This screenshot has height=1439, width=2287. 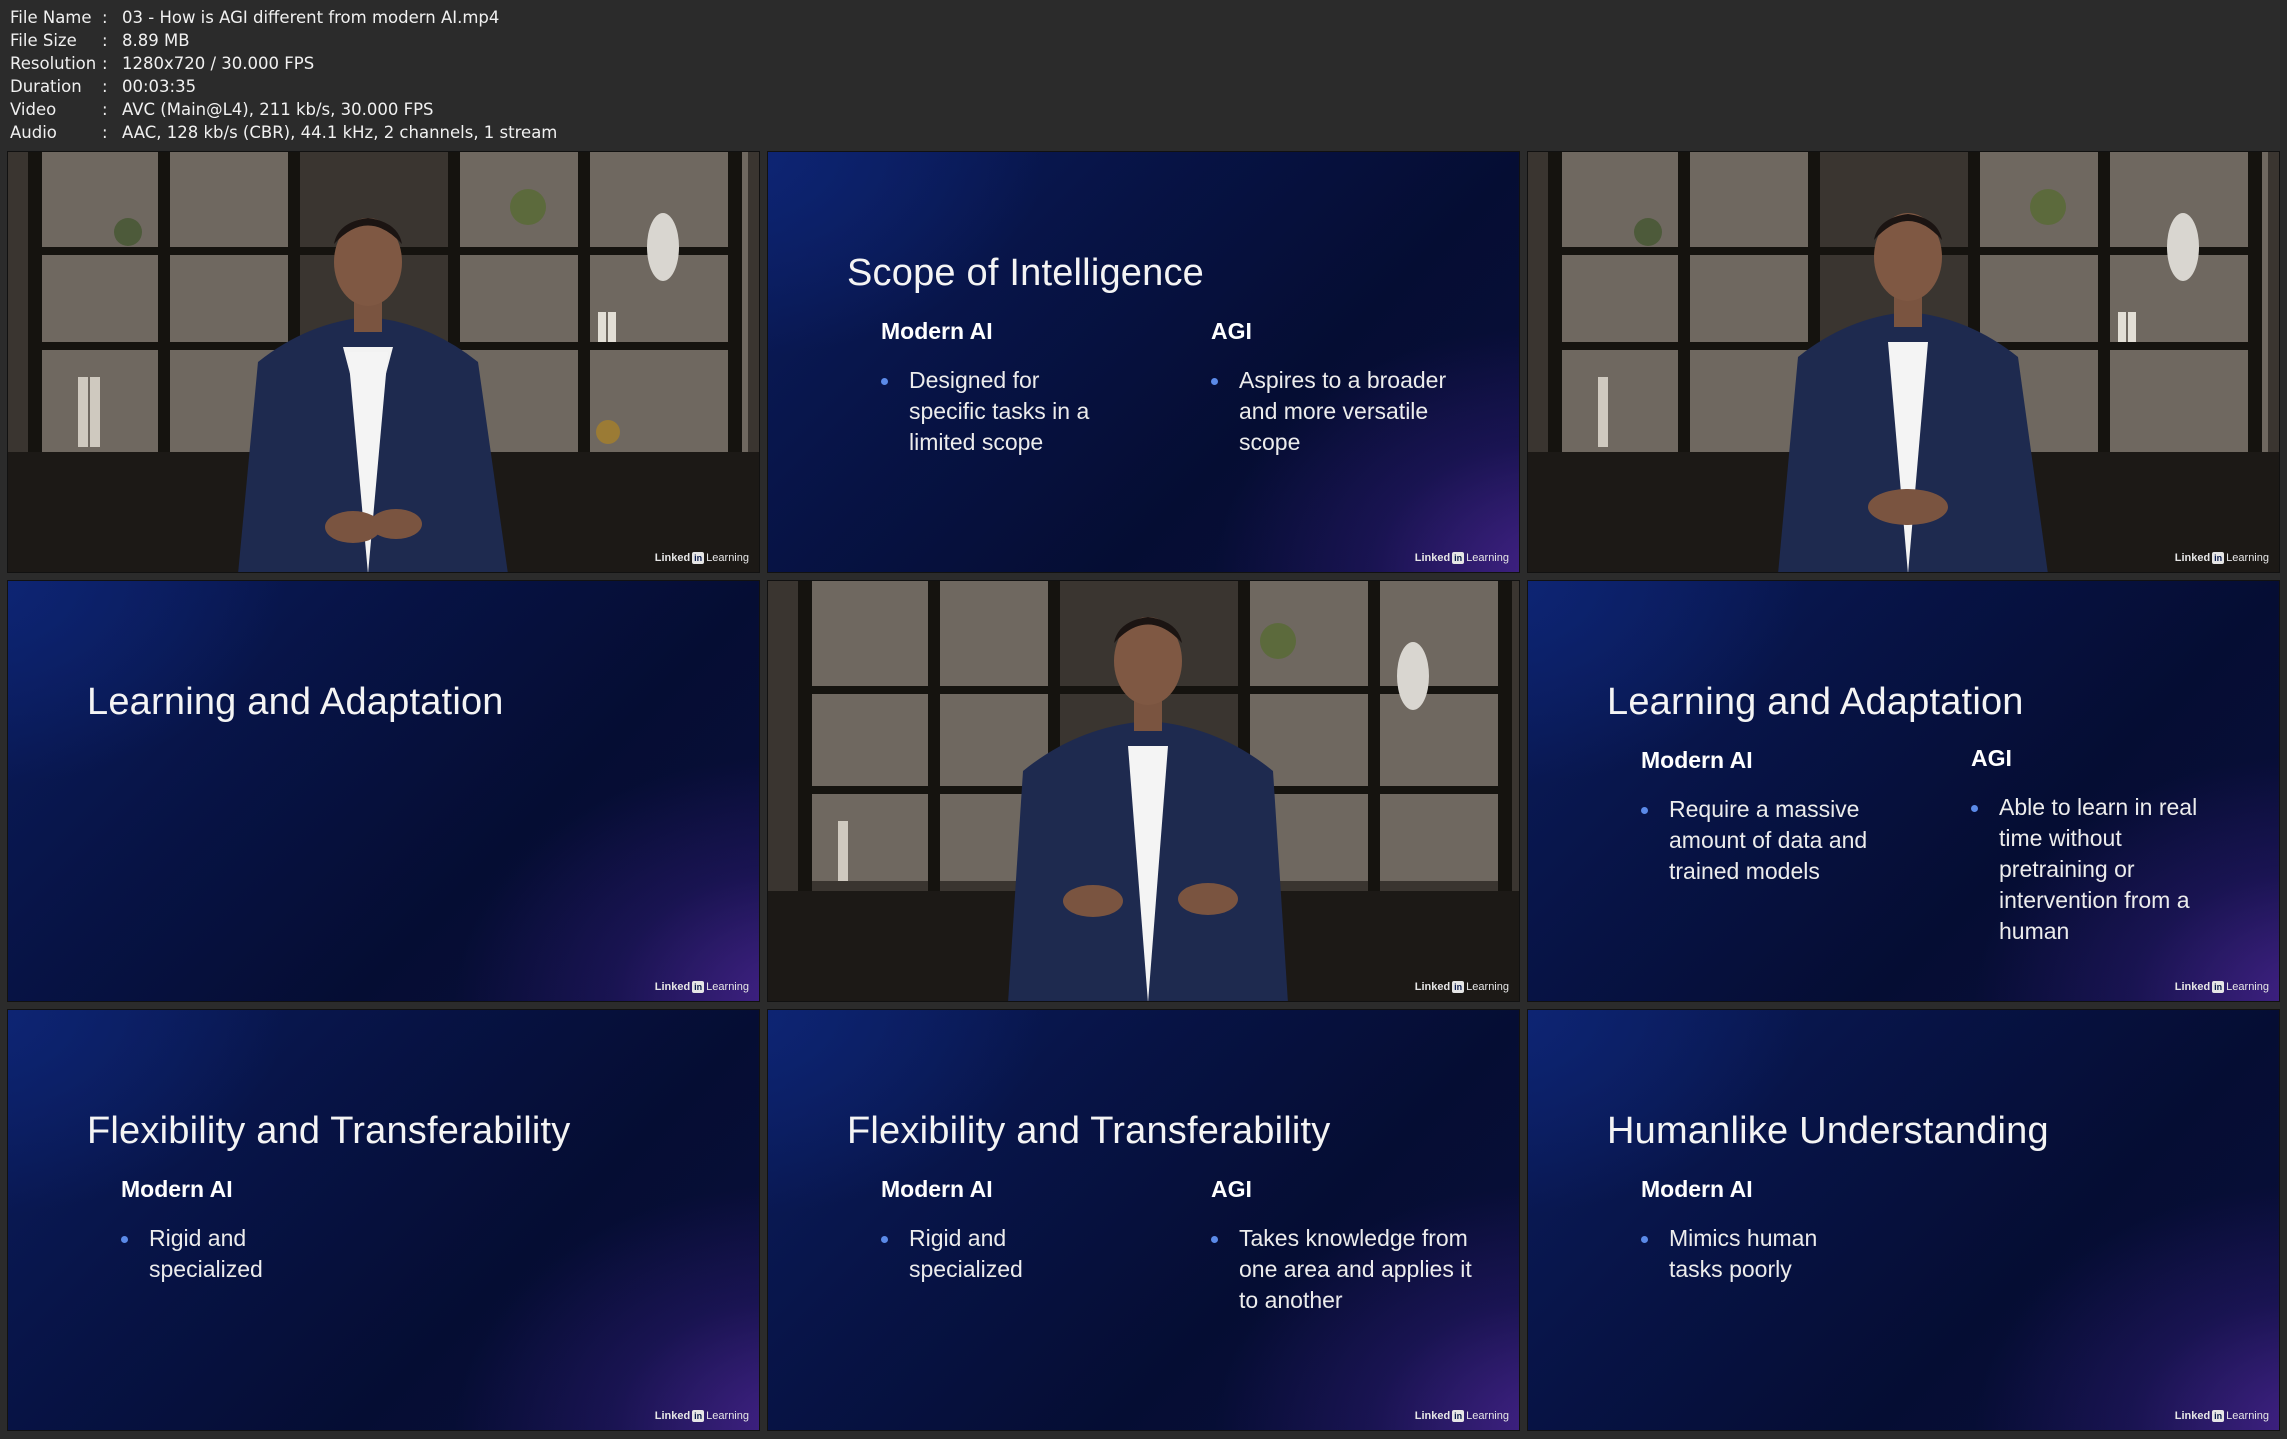 I want to click on slide-title: Scope of Intelligence, so click(x=1025, y=273).